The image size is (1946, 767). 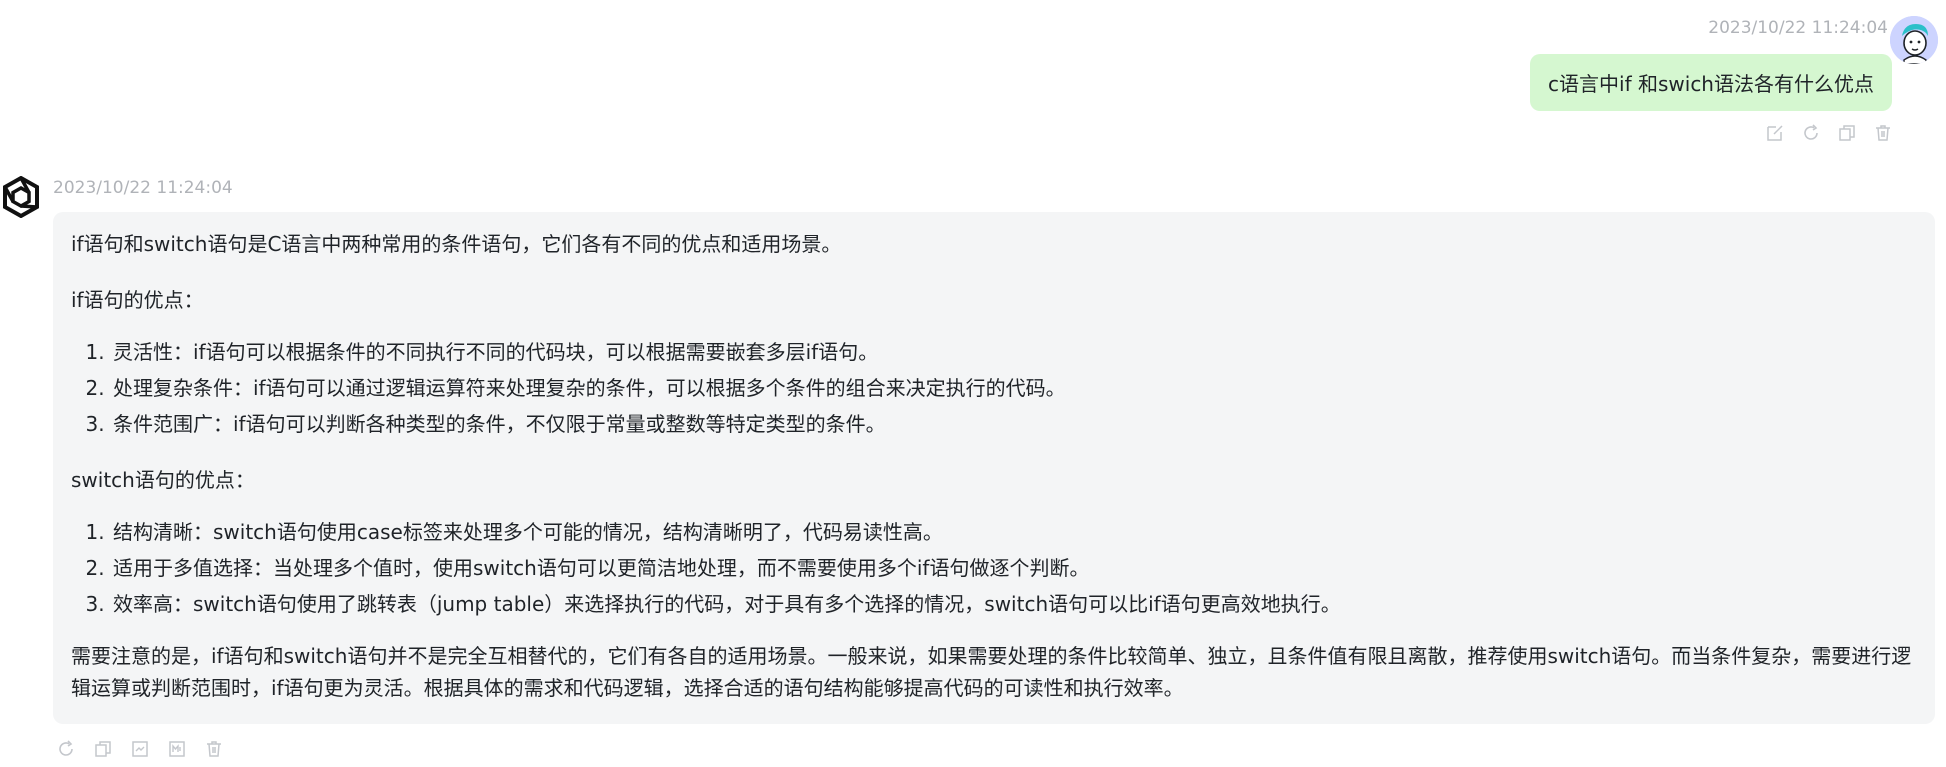 What do you see at coordinates (1014, 424) in the screenshot?
I see `list-item: 条件范围广：if语句可以判断各种类型的条件，不仅限于常量或整数等特定类型的条件。` at bounding box center [1014, 424].